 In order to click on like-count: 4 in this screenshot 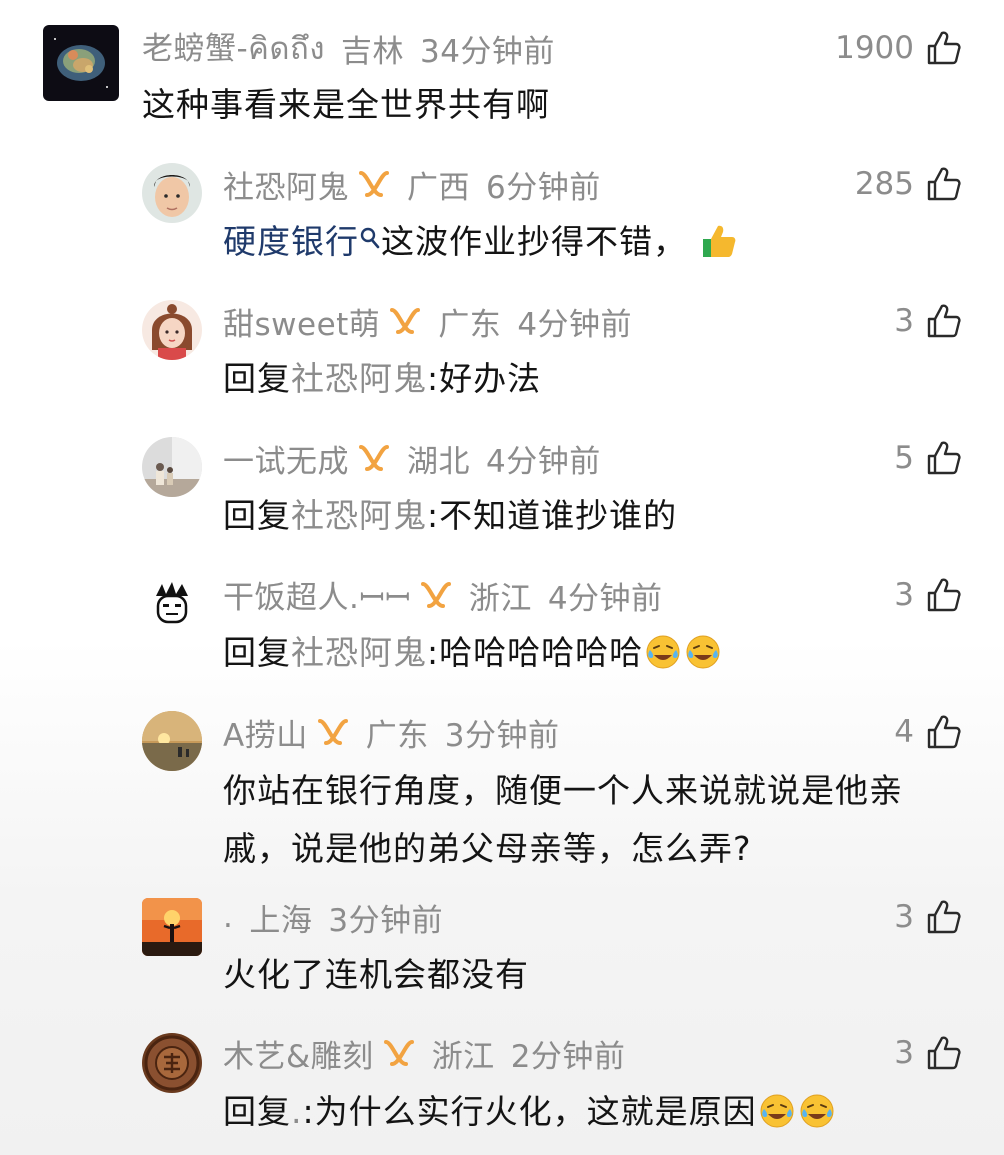, I will do `click(904, 732)`.